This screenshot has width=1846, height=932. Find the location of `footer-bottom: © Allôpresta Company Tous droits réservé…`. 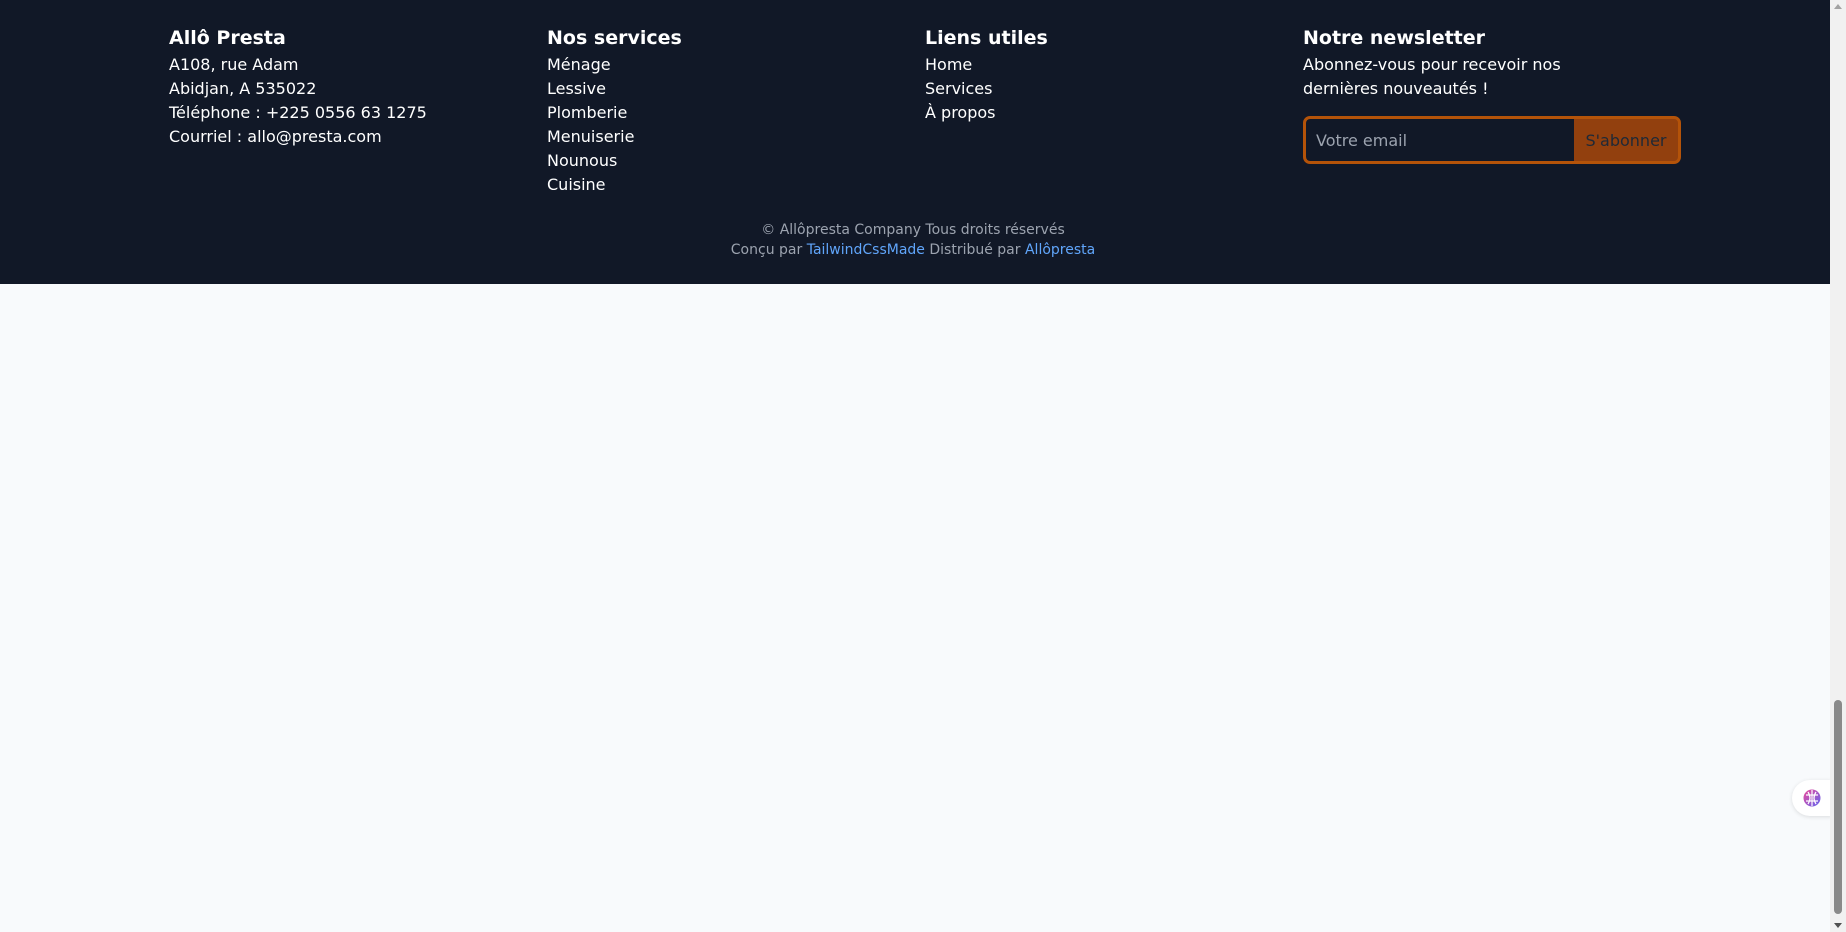

footer-bottom: © Allôpresta Company Tous droits réservé… is located at coordinates (913, 240).